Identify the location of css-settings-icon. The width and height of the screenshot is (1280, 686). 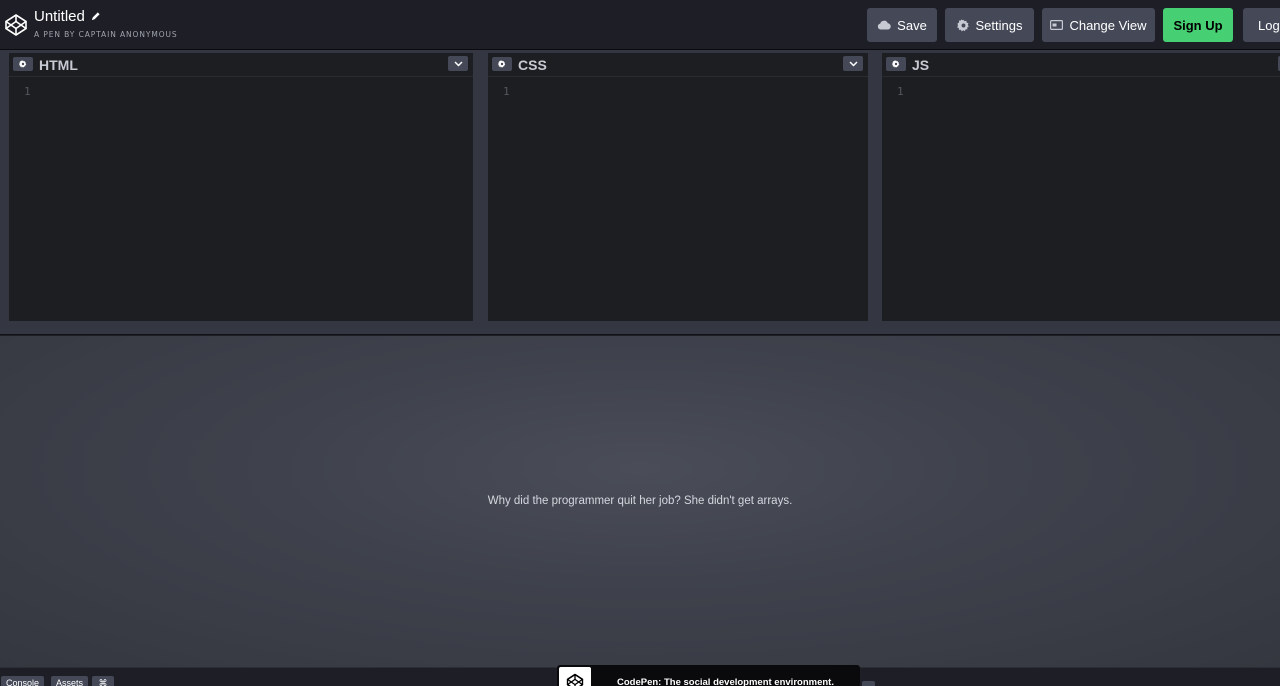
(502, 64).